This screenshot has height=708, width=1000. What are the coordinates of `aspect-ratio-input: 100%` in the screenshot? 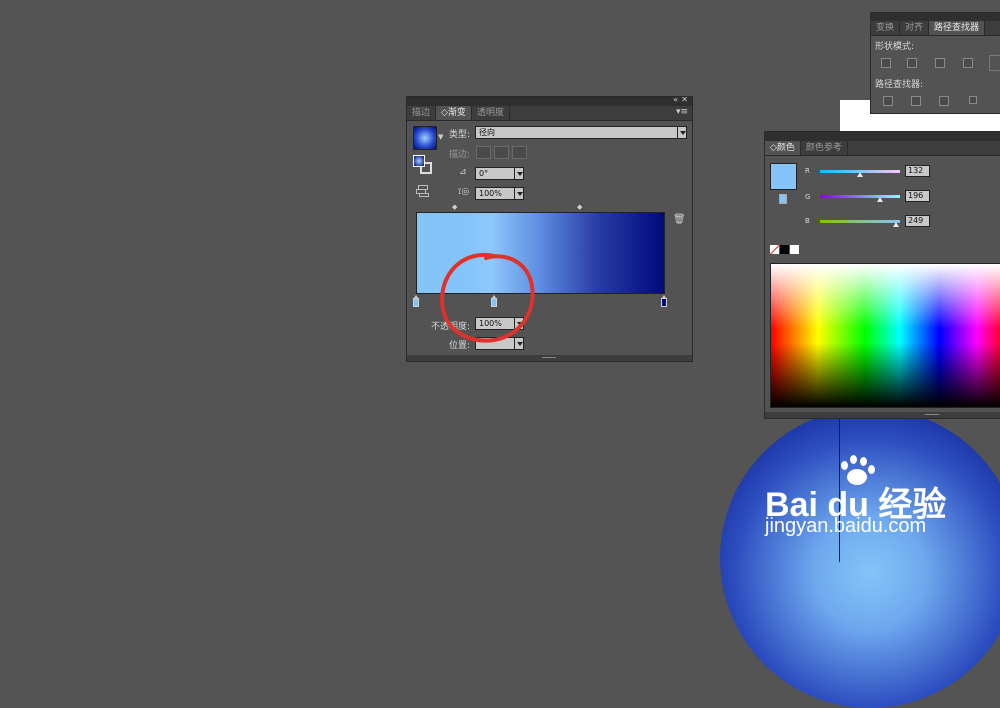 It's located at (495, 193).